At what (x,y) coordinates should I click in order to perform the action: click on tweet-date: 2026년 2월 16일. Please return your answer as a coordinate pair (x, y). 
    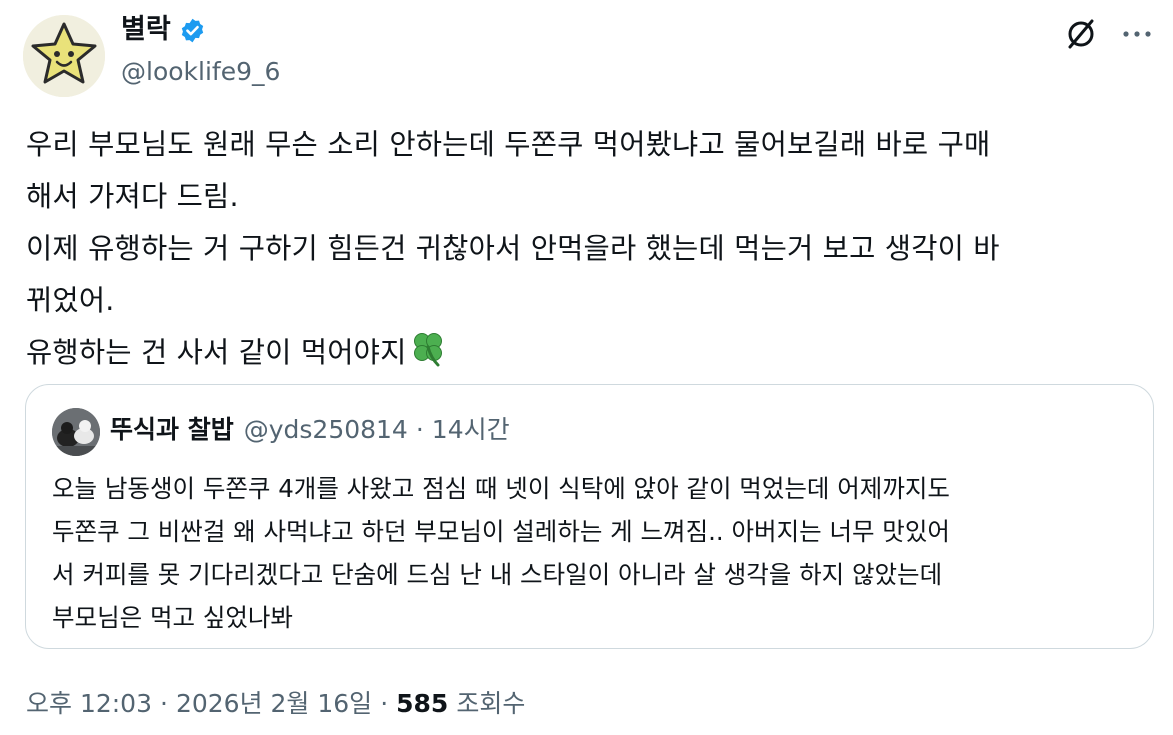
    Looking at the image, I should click on (274, 704).